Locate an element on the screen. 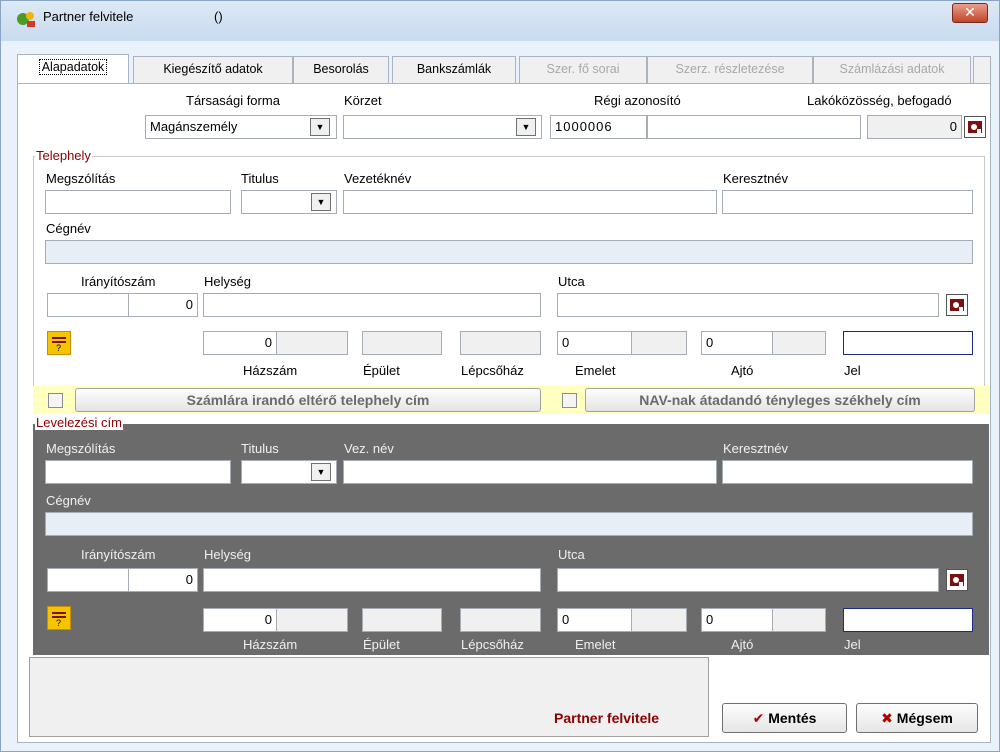  iranyitoszam-input is located at coordinates (88, 305).